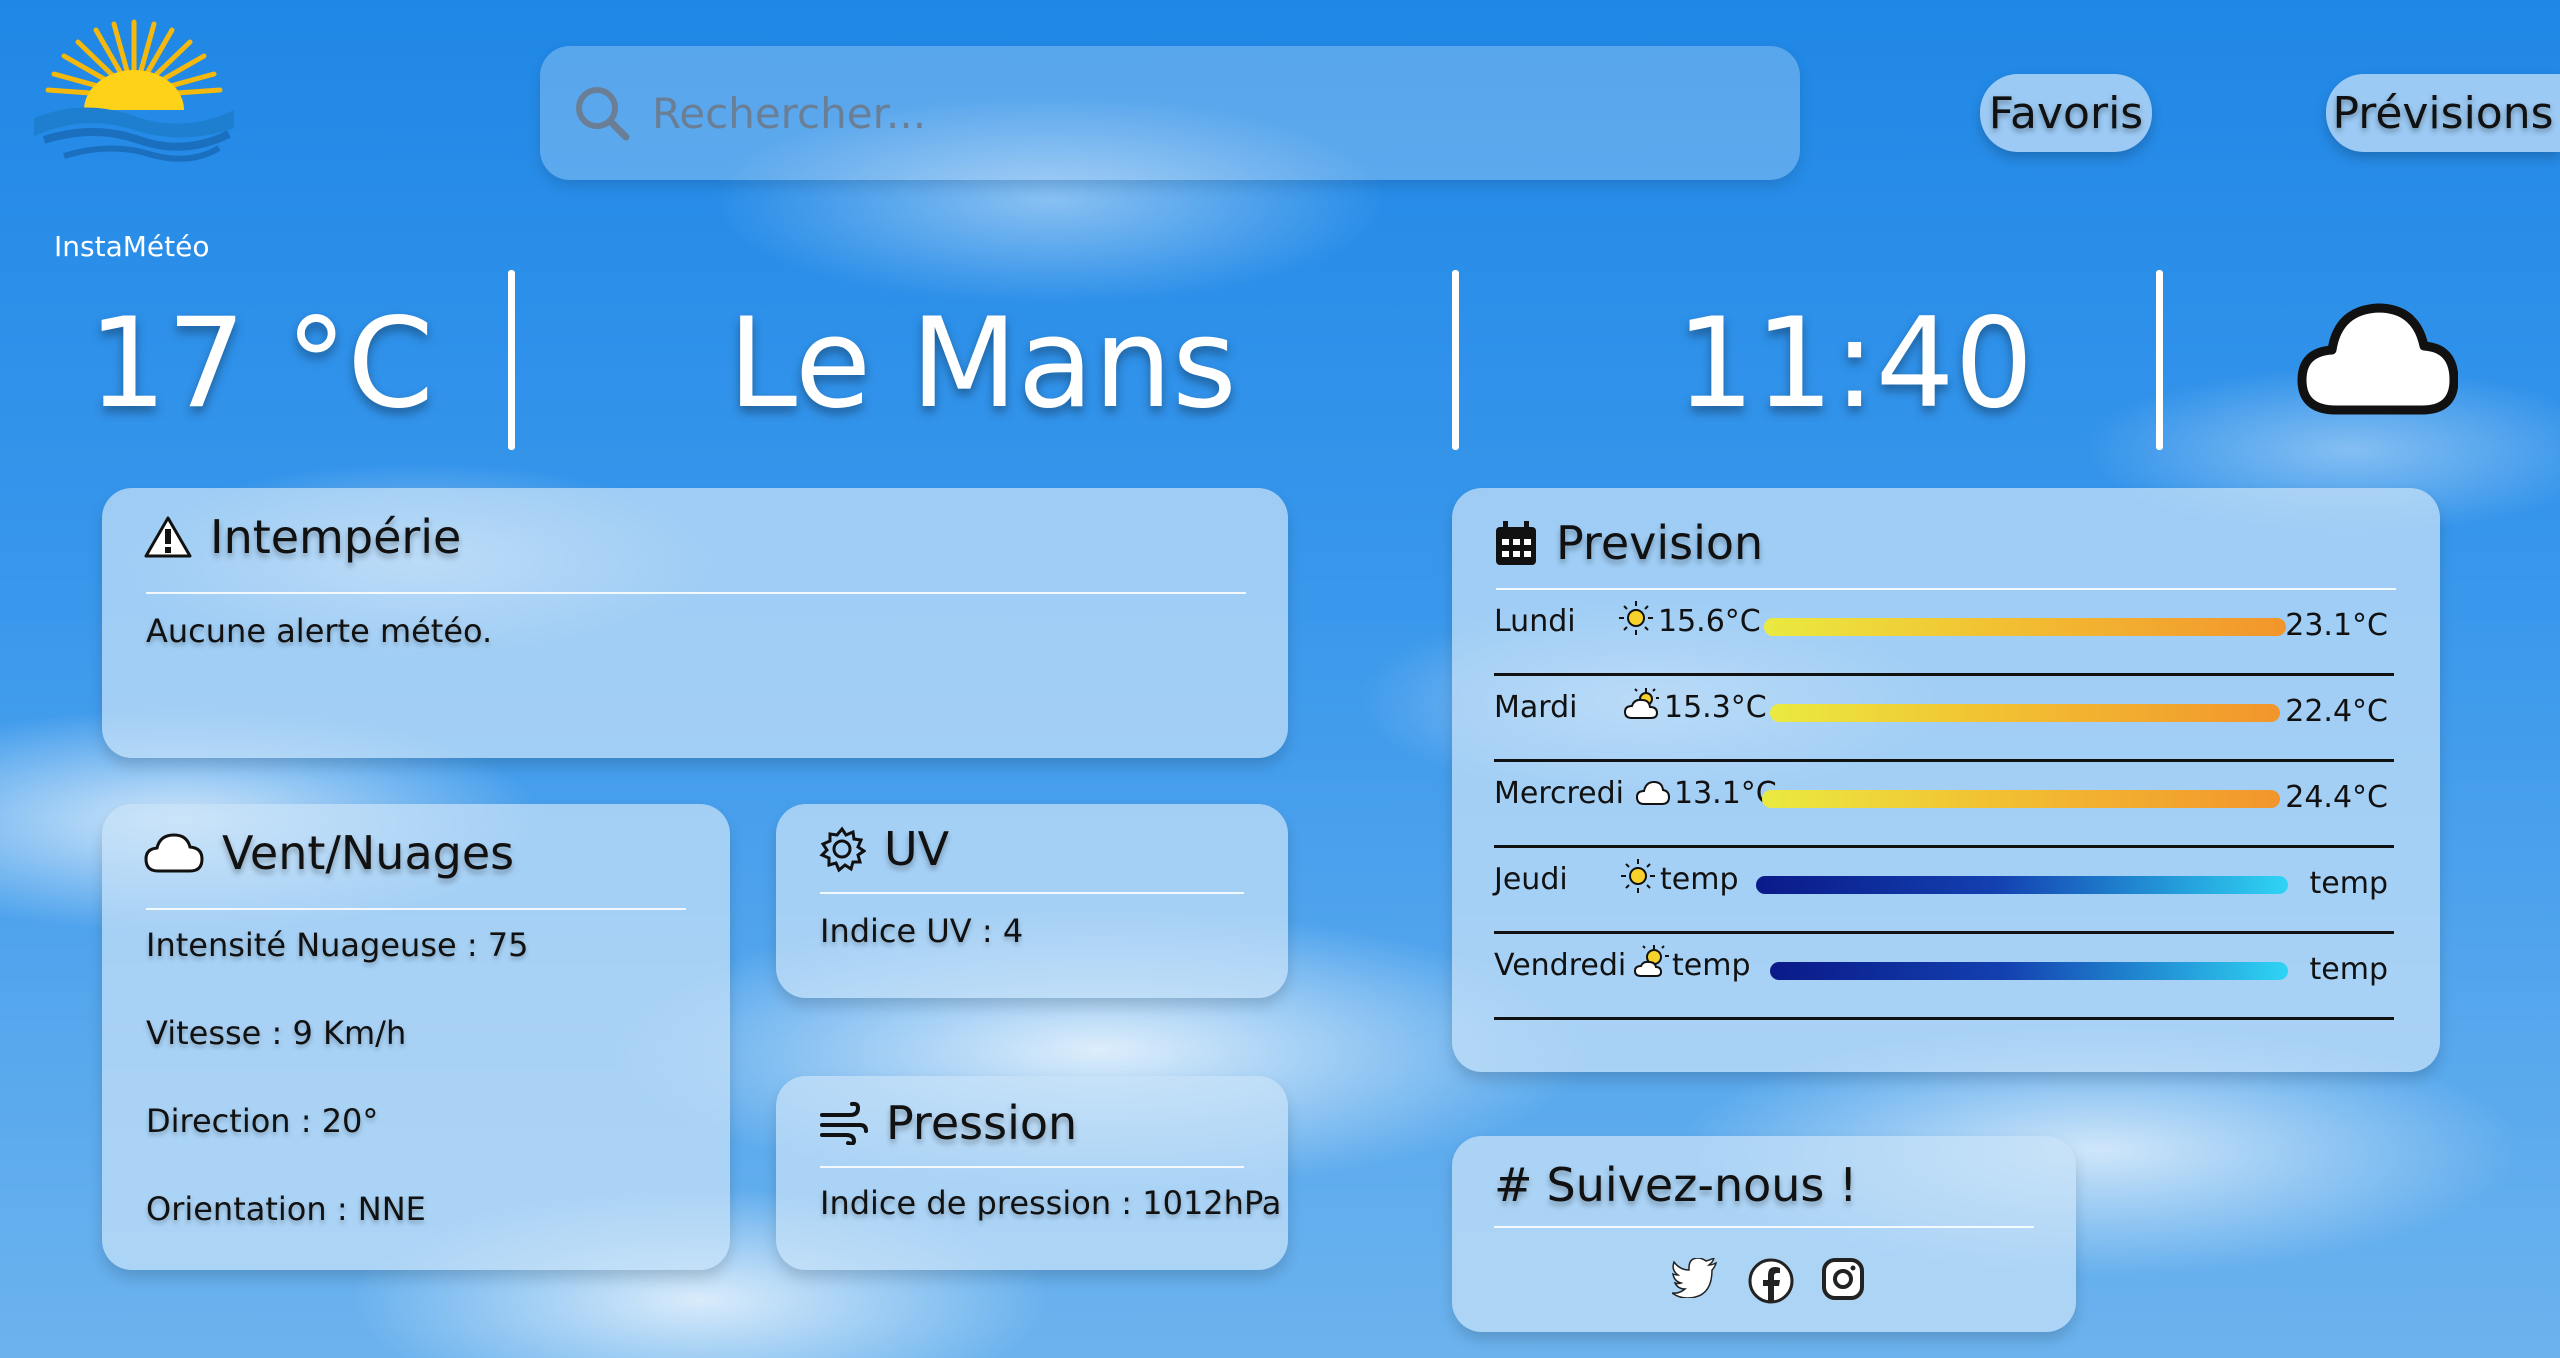 Image resolution: width=2560 pixels, height=1358 pixels. What do you see at coordinates (917, 849) in the screenshot?
I see `uv-title: UV` at bounding box center [917, 849].